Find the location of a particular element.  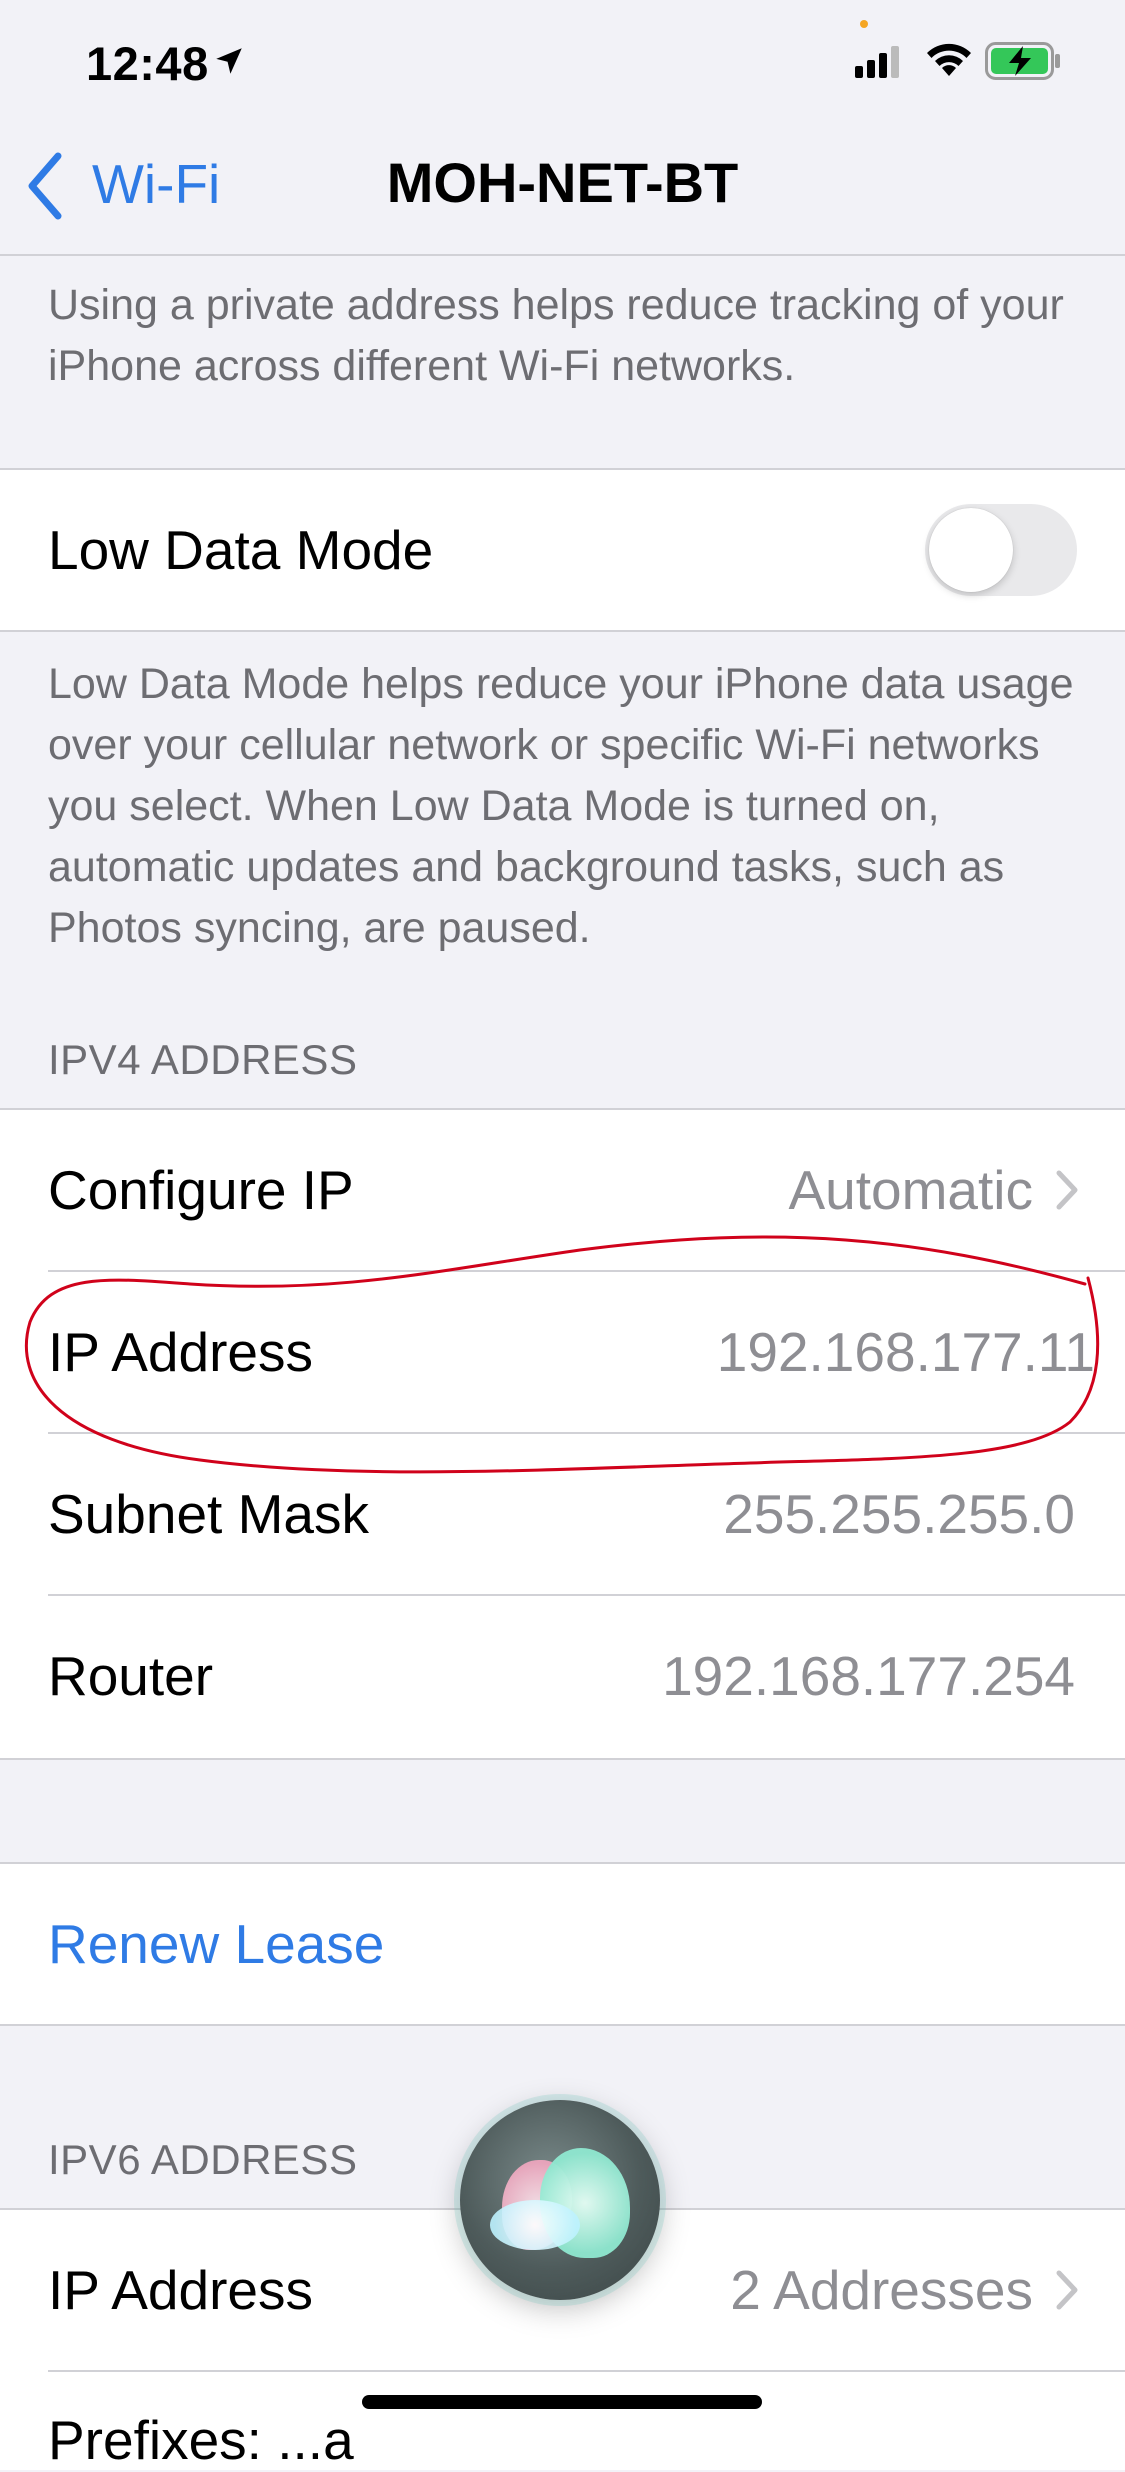

low-data-mode-group: Low Data Mode is located at coordinates (562, 550).